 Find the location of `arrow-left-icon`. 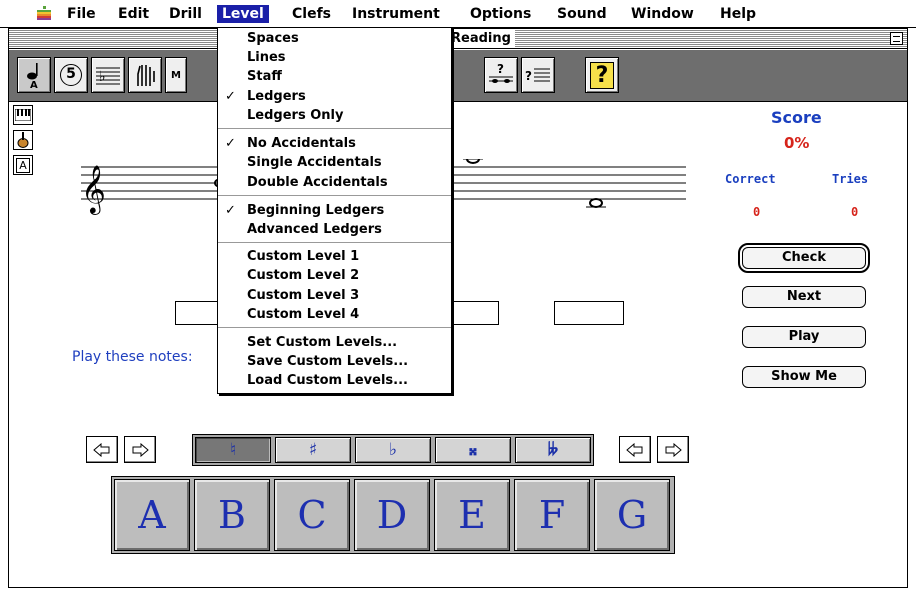

arrow-left-icon is located at coordinates (634, 449).